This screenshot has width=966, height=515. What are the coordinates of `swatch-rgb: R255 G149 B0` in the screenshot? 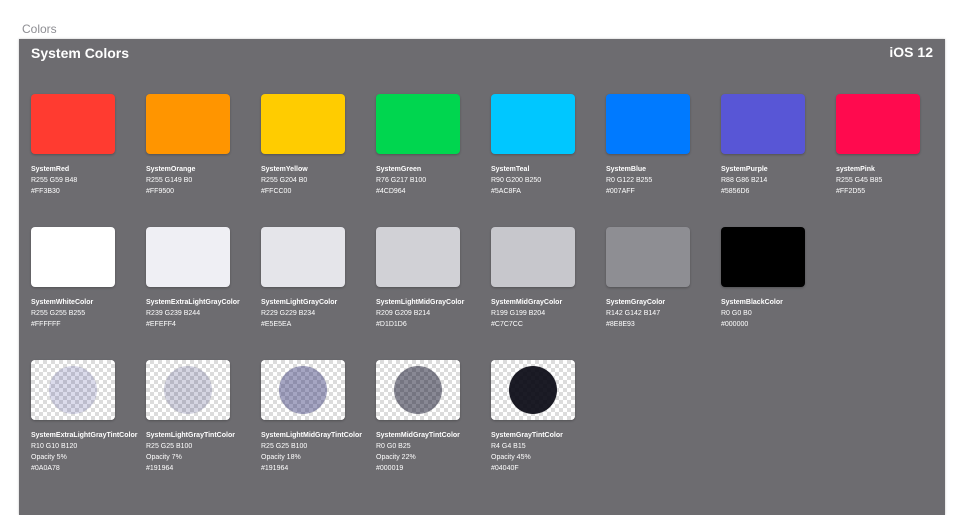 It's located at (169, 180).